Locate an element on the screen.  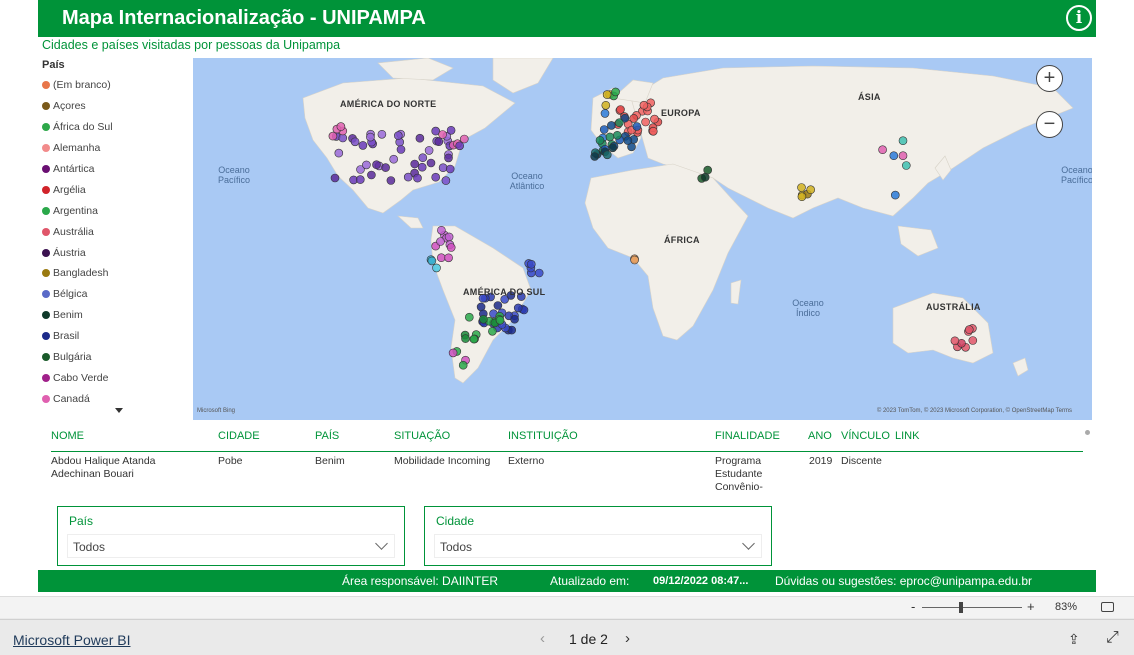
column-header-finalidade: FINALIDADE is located at coordinates (747, 436).